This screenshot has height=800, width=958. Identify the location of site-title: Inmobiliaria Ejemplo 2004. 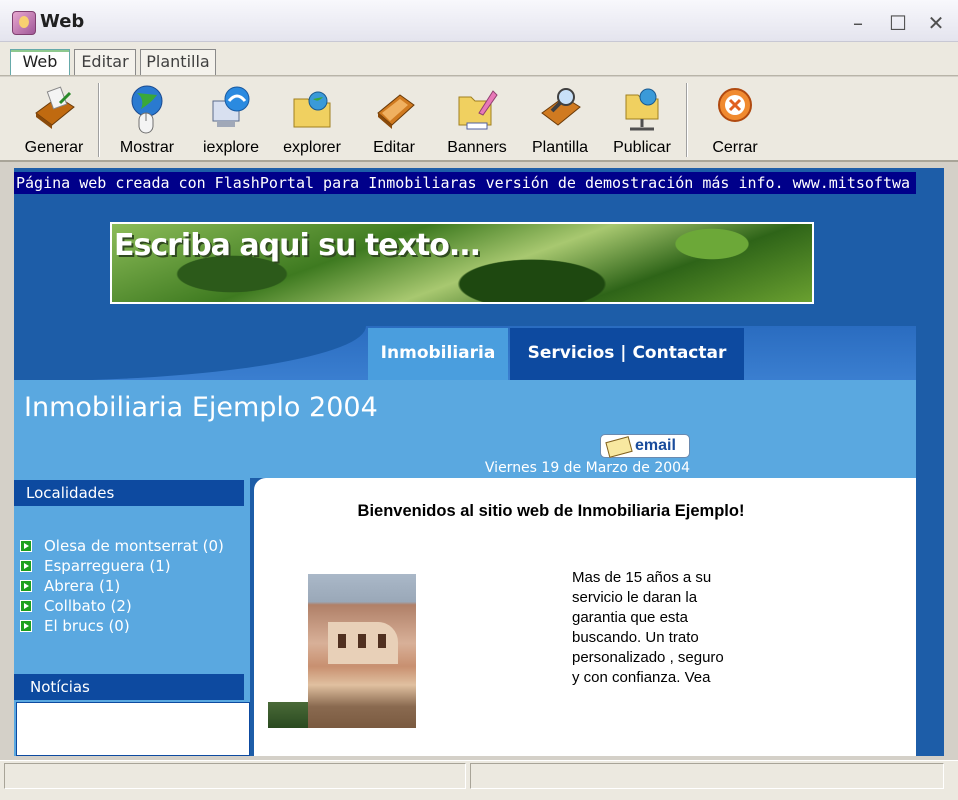
(201, 407).